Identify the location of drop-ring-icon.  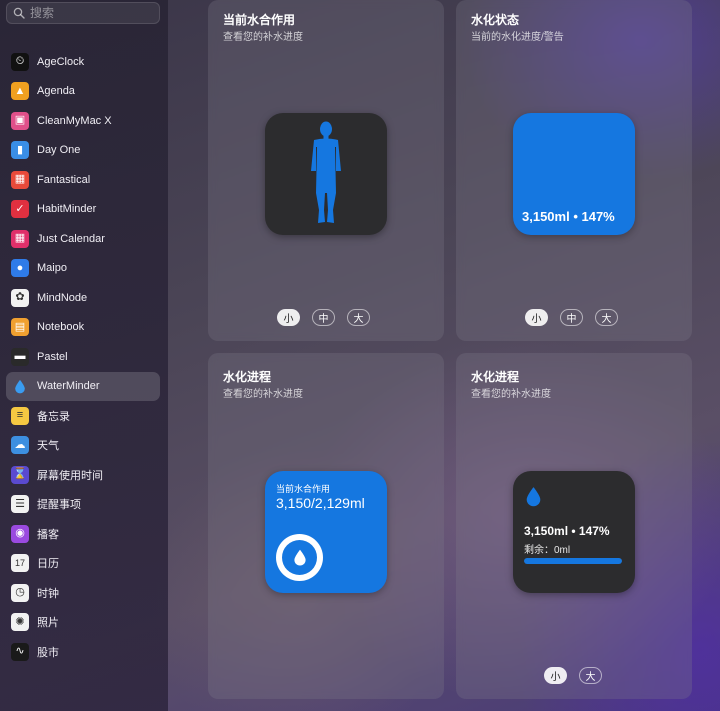
(299, 557).